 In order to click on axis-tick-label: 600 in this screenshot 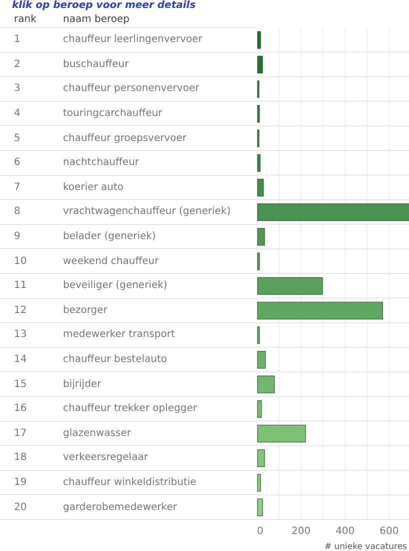, I will do `click(389, 531)`.